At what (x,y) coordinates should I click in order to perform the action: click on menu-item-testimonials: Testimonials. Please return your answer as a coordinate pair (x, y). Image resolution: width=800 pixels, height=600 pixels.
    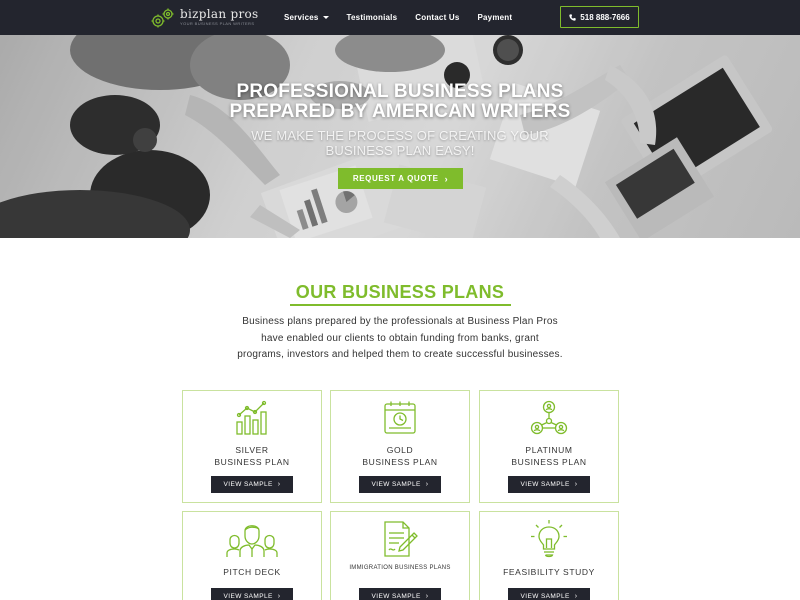
    Looking at the image, I should click on (372, 17).